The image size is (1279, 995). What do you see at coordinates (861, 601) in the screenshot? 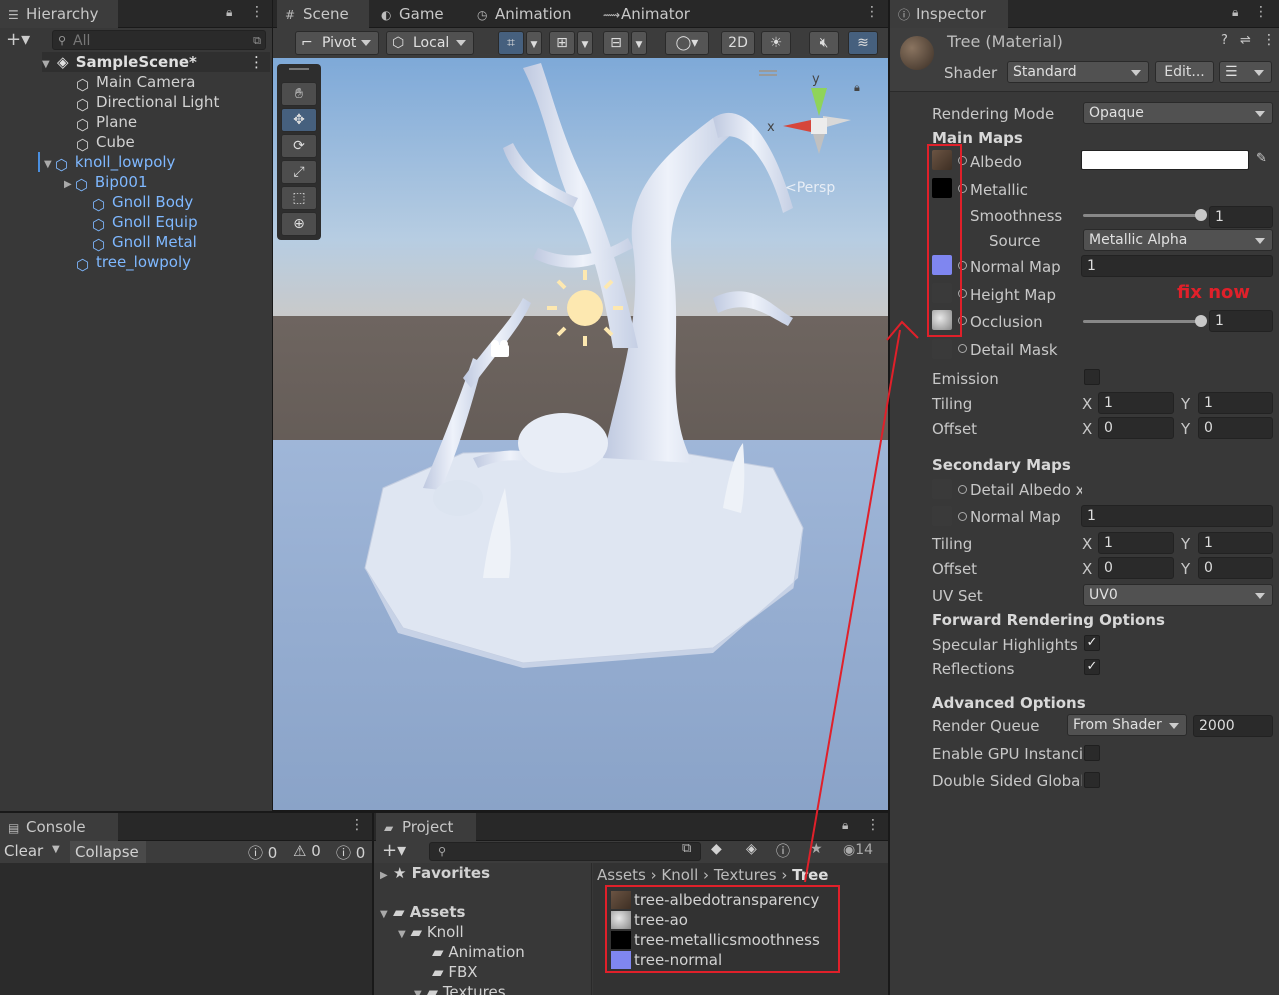
I see `annotation-arrow` at bounding box center [861, 601].